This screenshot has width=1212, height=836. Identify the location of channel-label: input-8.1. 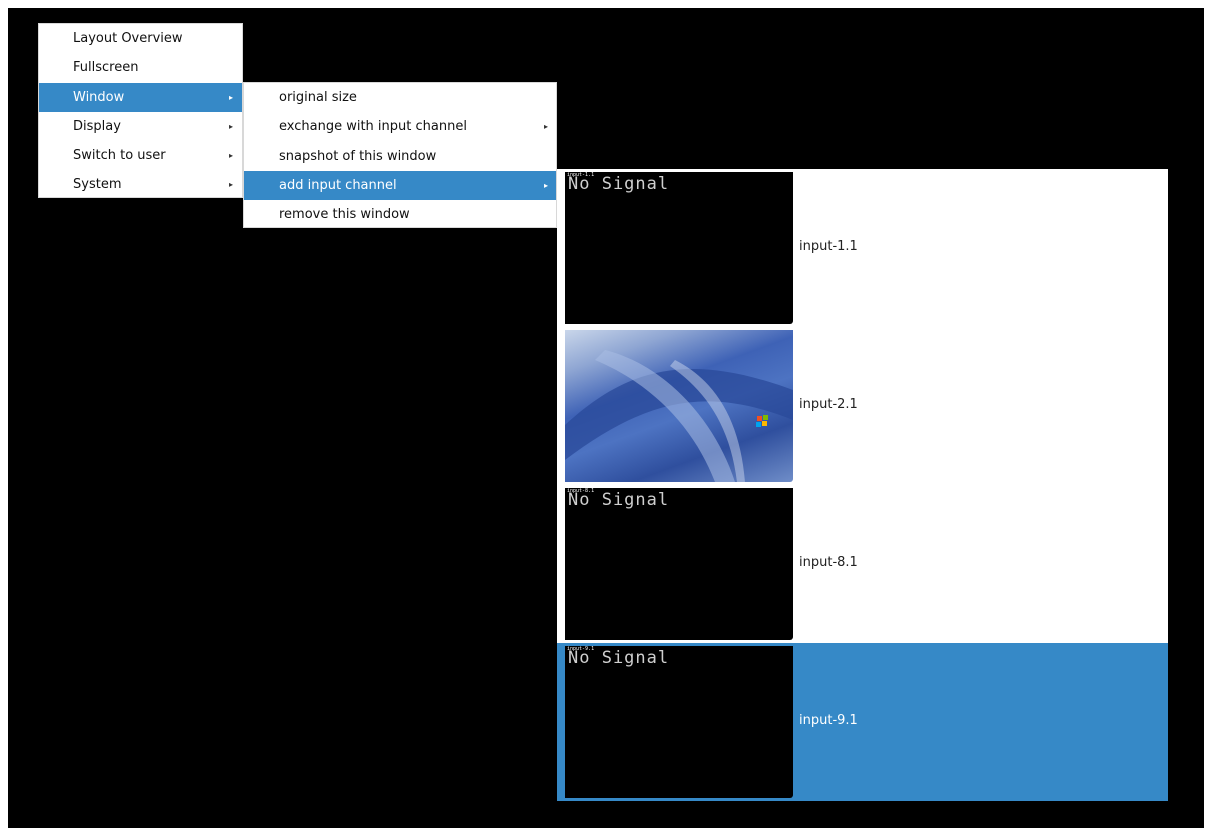
(828, 562).